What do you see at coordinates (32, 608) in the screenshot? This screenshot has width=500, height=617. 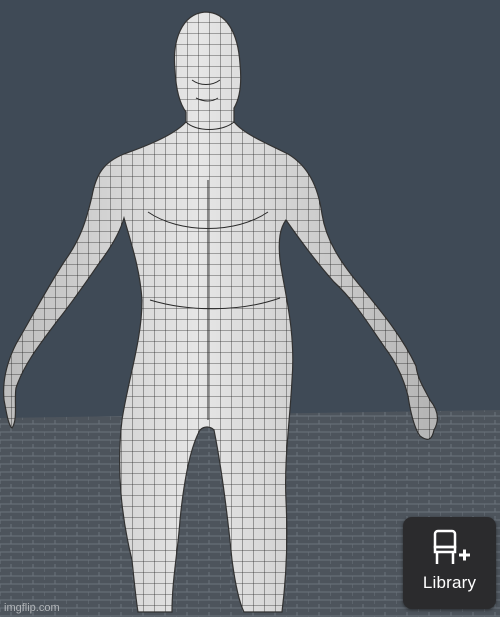 I see `watermark-text: imgflip.com` at bounding box center [32, 608].